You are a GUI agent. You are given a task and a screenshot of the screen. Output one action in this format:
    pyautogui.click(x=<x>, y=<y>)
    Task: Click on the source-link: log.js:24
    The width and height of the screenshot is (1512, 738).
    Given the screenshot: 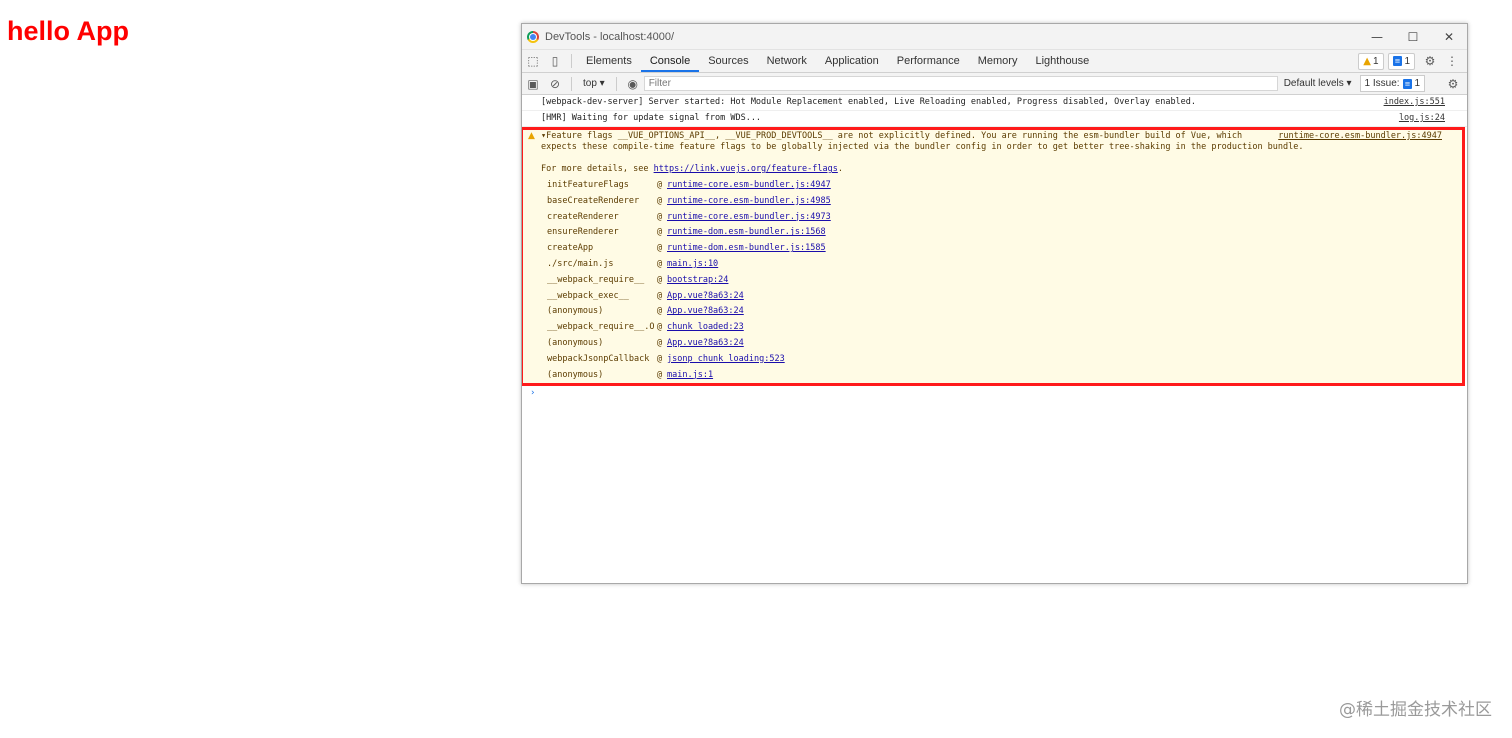 What is the action you would take?
    pyautogui.click(x=1422, y=118)
    